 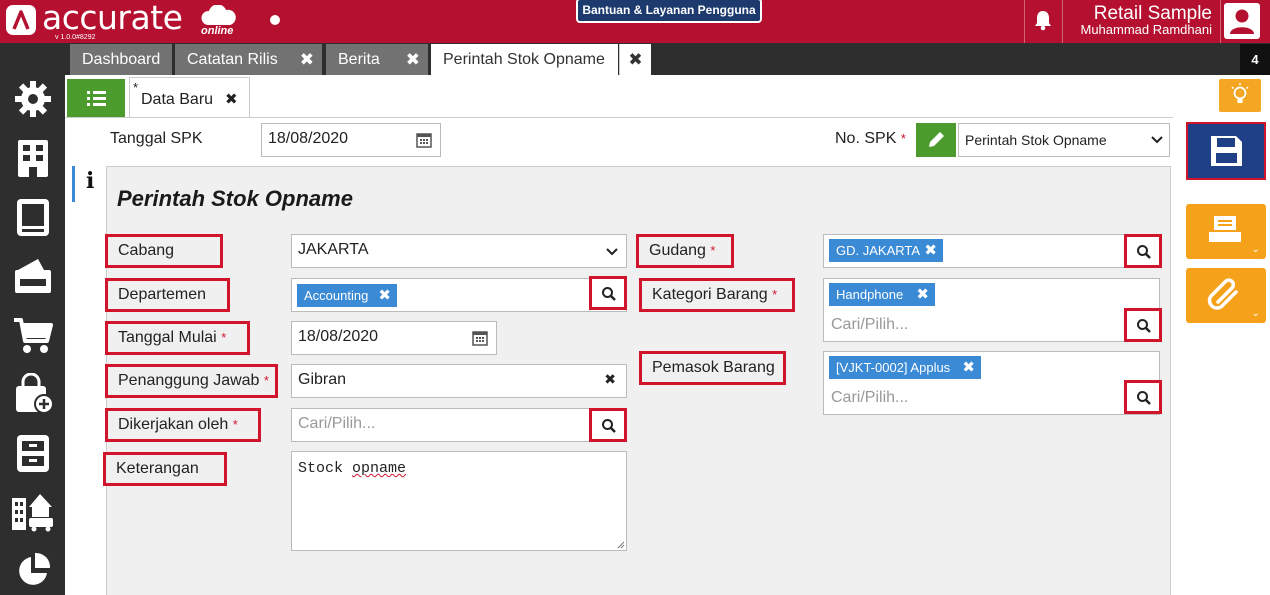 I want to click on ledger-icon, so click(x=33, y=217).